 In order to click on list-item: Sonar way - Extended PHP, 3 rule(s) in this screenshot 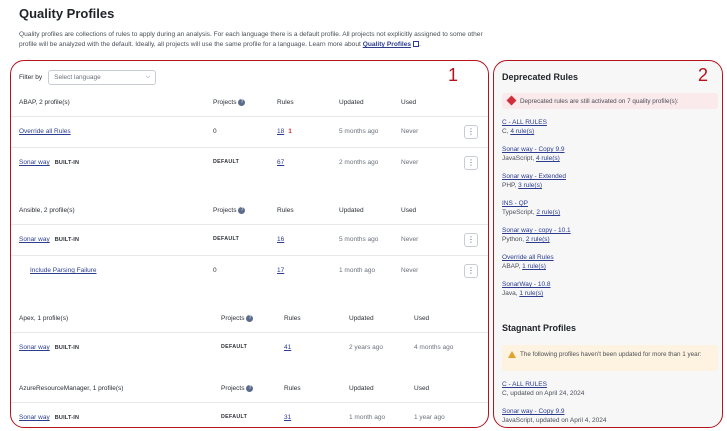, I will do `click(536, 186)`.